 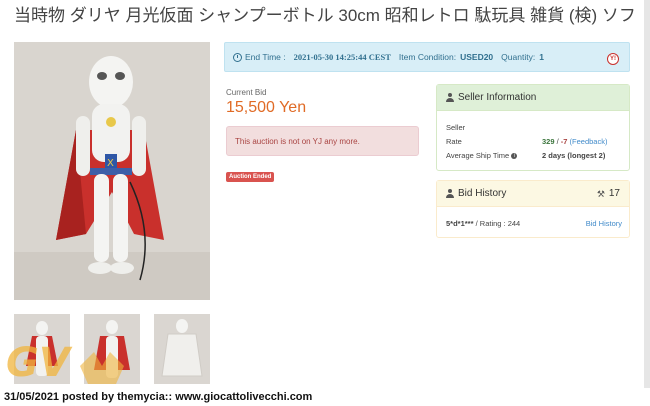 I want to click on auction-alert: This auction is not on YJ any more., so click(x=322, y=141).